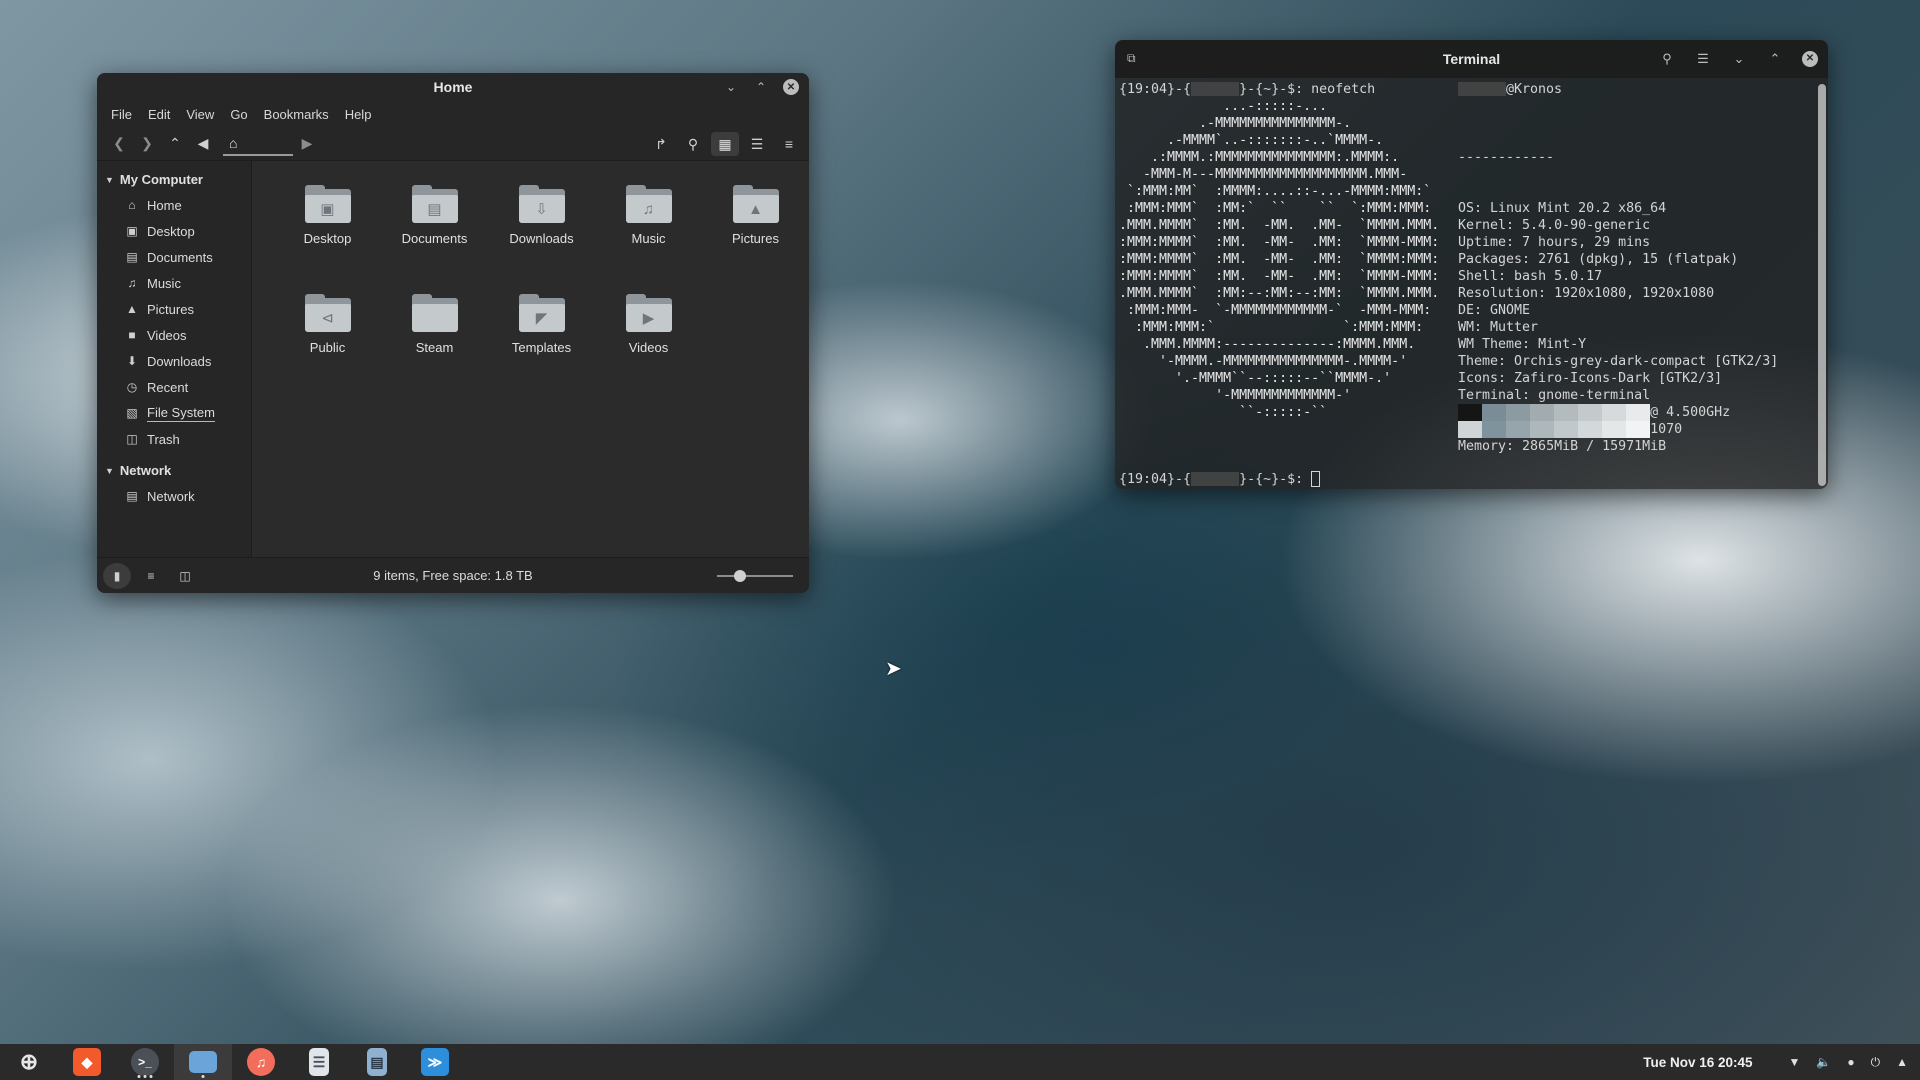 The height and width of the screenshot is (1080, 1920). What do you see at coordinates (87, 1062) in the screenshot?
I see `taskbar-app-brave: ◆` at bounding box center [87, 1062].